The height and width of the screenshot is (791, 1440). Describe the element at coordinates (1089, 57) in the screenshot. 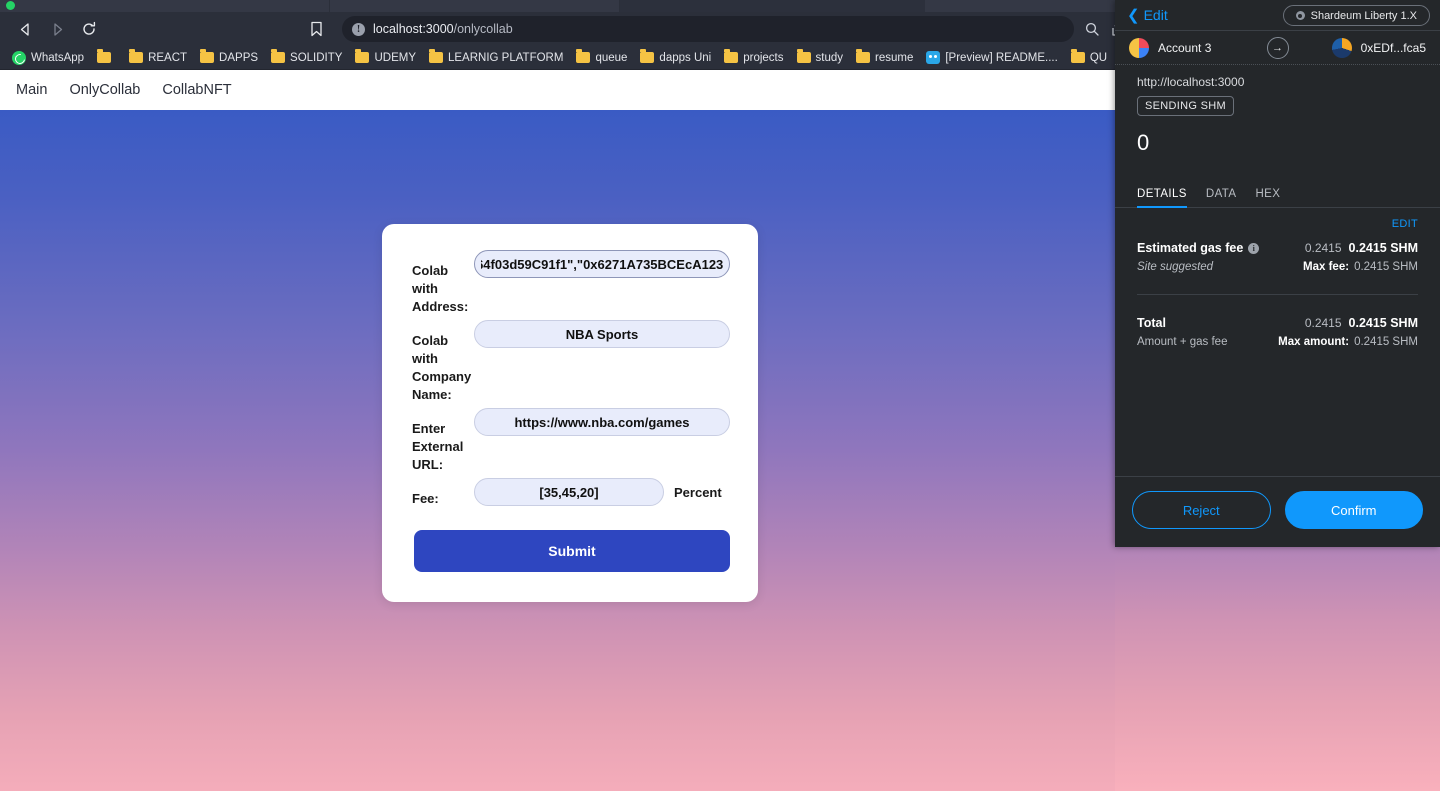

I see `bookmark-item: QU` at that location.